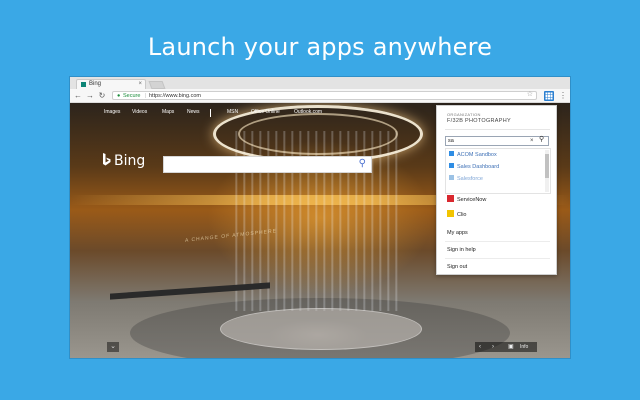 This screenshot has height=400, width=640. Describe the element at coordinates (478, 167) in the screenshot. I see `result-label: Sales Dashboard` at that location.